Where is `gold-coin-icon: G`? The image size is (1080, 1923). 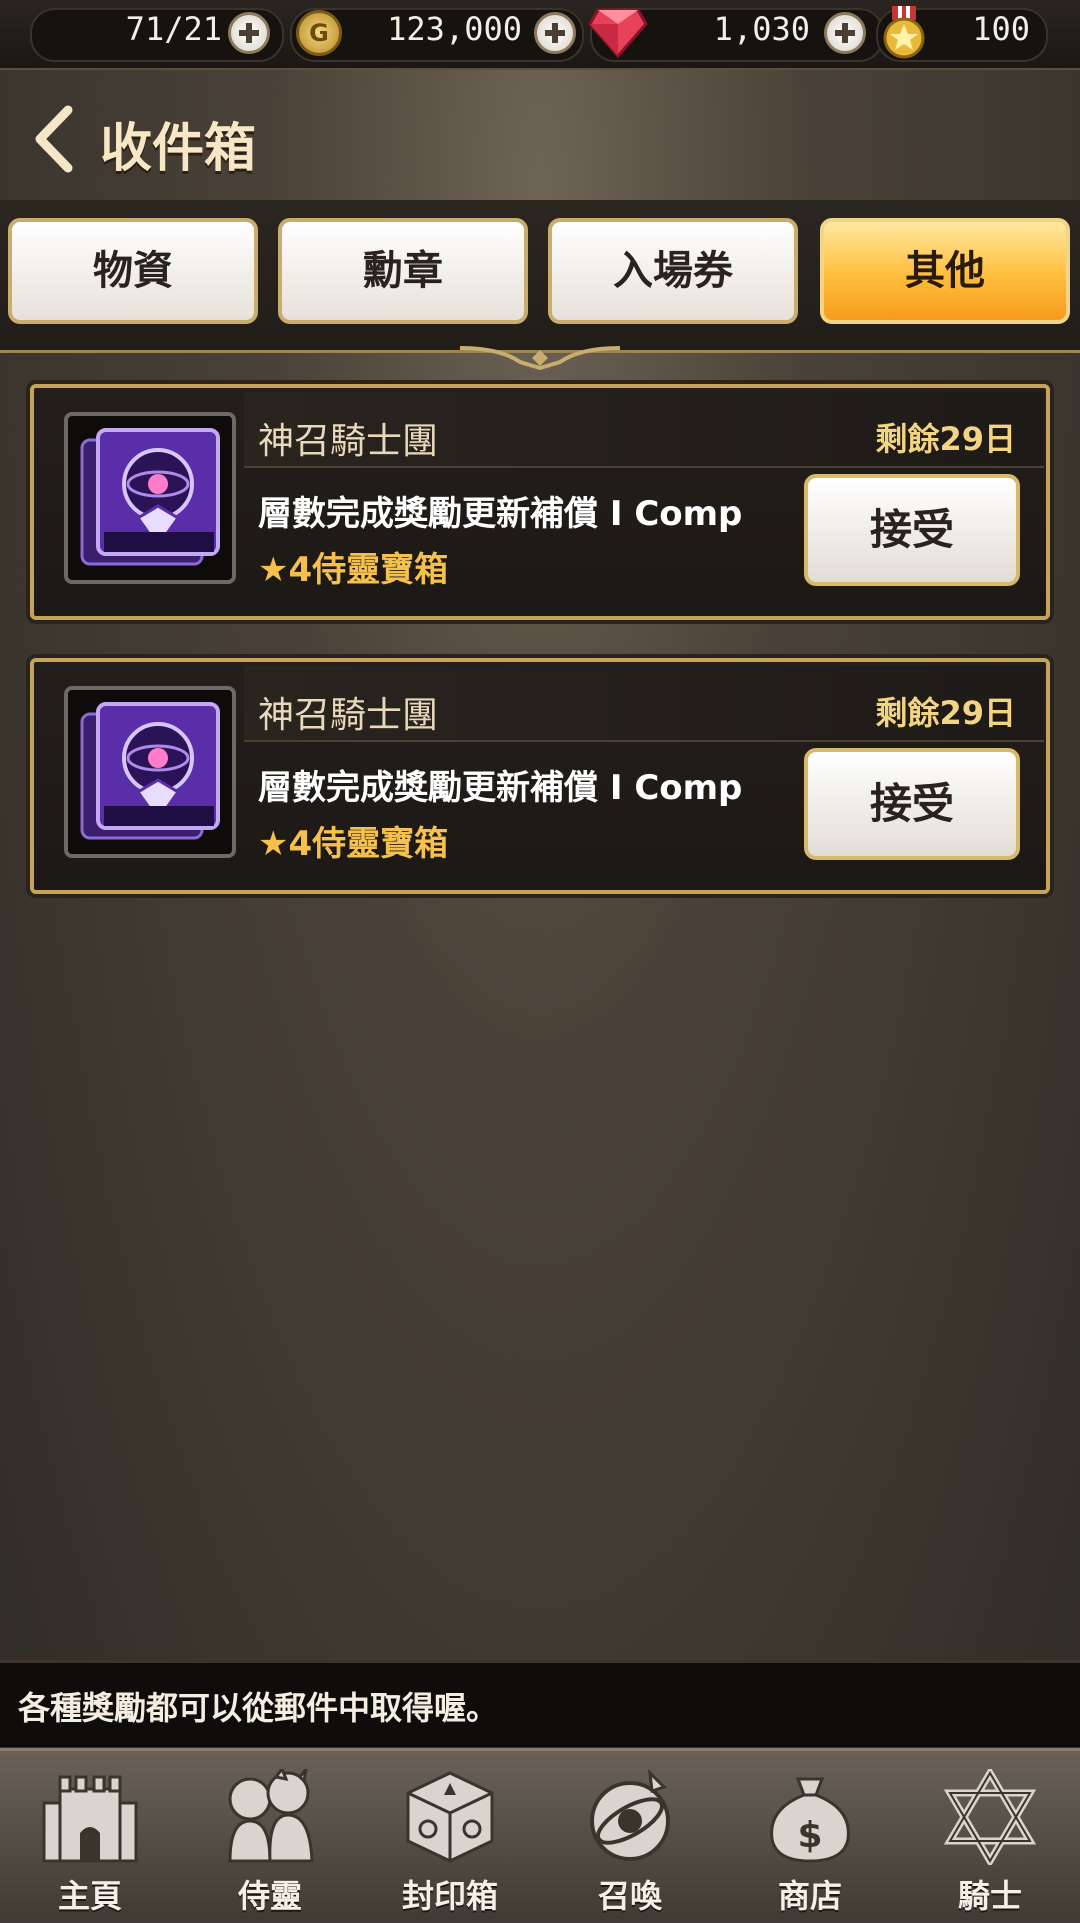
gold-coin-icon: G is located at coordinates (319, 33).